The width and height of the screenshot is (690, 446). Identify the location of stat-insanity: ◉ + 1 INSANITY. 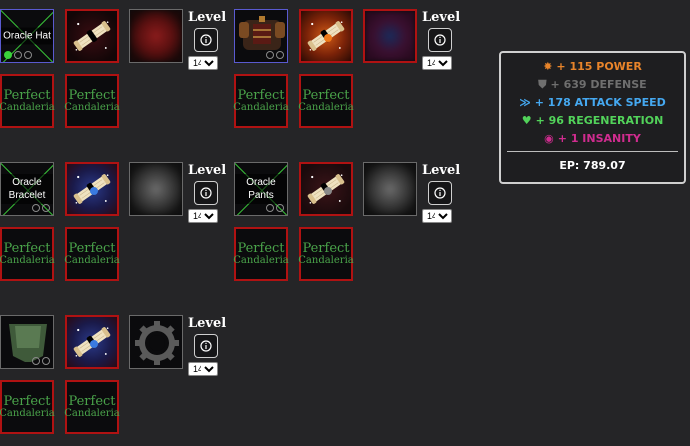
(592, 138).